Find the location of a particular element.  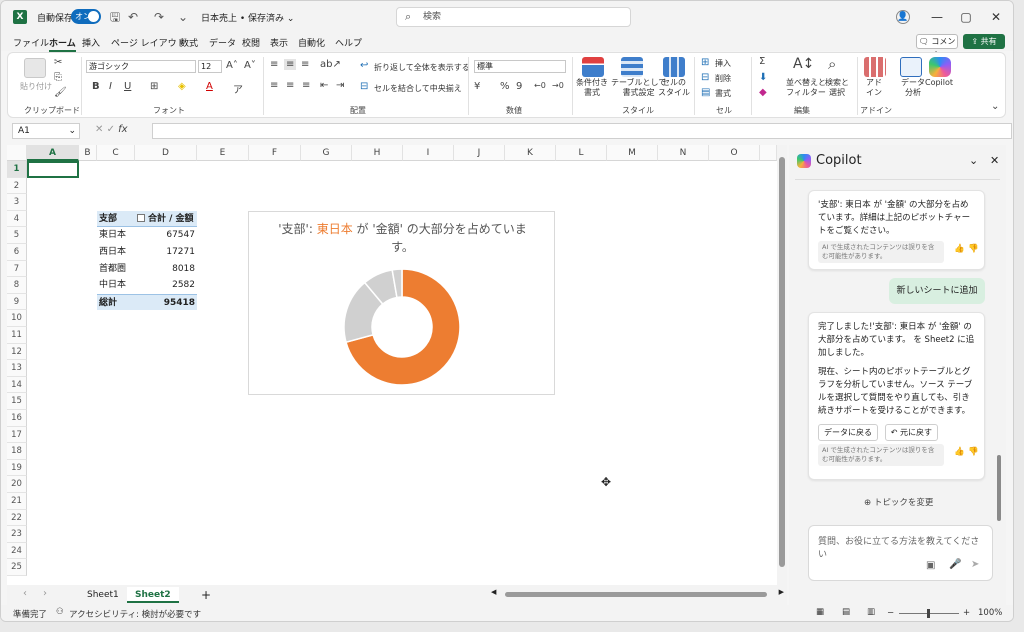

font-size-select: 12 is located at coordinates (210, 66).